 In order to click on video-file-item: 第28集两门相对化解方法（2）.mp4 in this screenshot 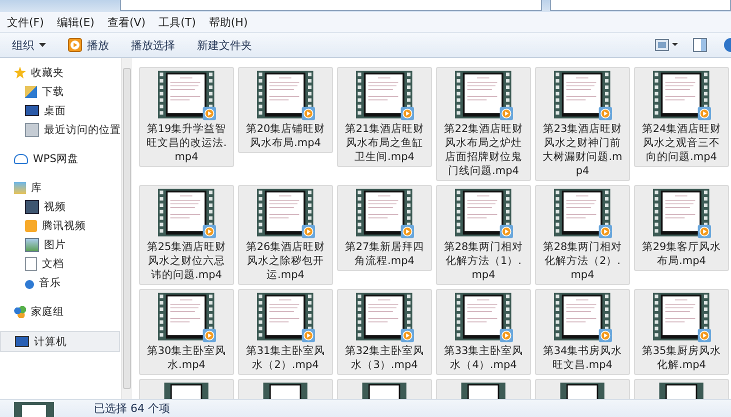, I will do `click(582, 235)`.